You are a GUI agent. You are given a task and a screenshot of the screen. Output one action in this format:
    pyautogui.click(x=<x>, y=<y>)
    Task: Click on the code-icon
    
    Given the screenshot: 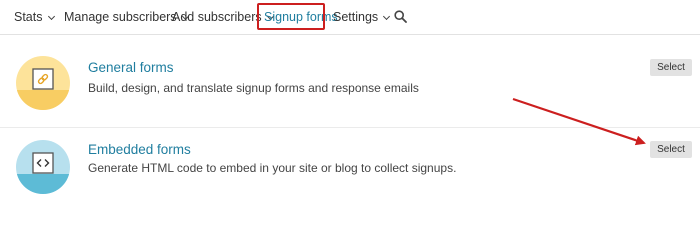 What is the action you would take?
    pyautogui.click(x=43, y=167)
    